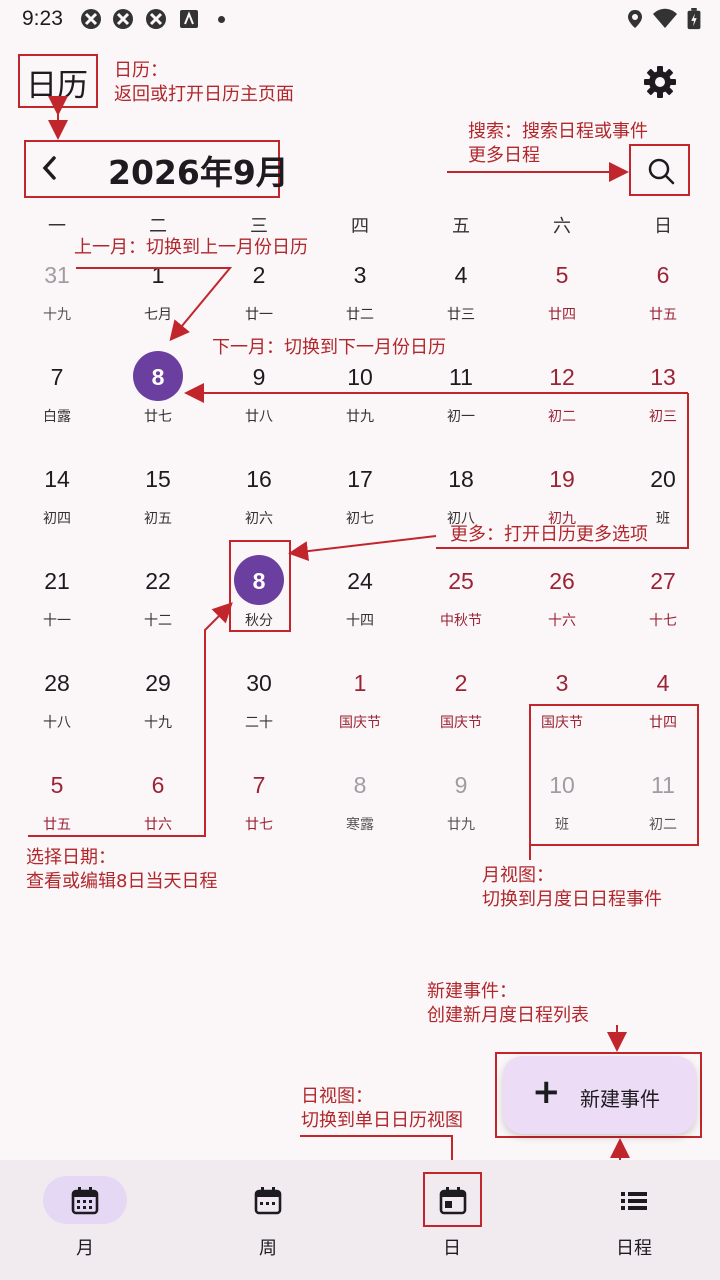 Image resolution: width=720 pixels, height=1280 pixels. What do you see at coordinates (57, 315) in the screenshot?
I see `lunar-date: 十九` at bounding box center [57, 315].